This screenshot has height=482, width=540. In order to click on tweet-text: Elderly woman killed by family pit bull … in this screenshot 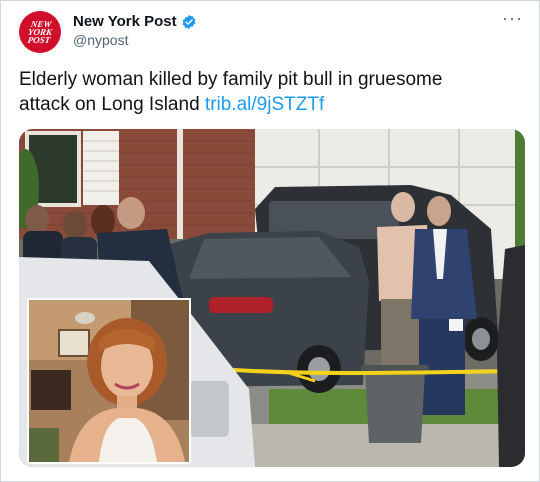, I will do `click(254, 92)`.